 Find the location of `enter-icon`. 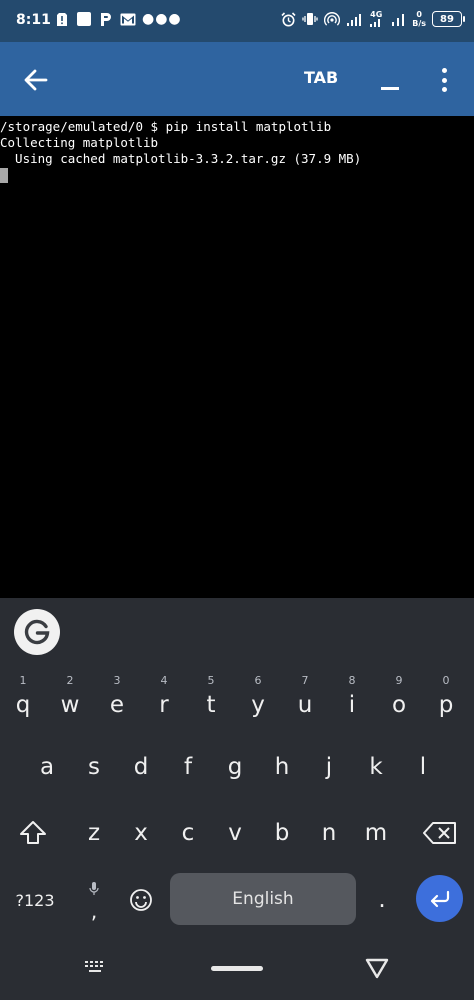

enter-icon is located at coordinates (439, 898).